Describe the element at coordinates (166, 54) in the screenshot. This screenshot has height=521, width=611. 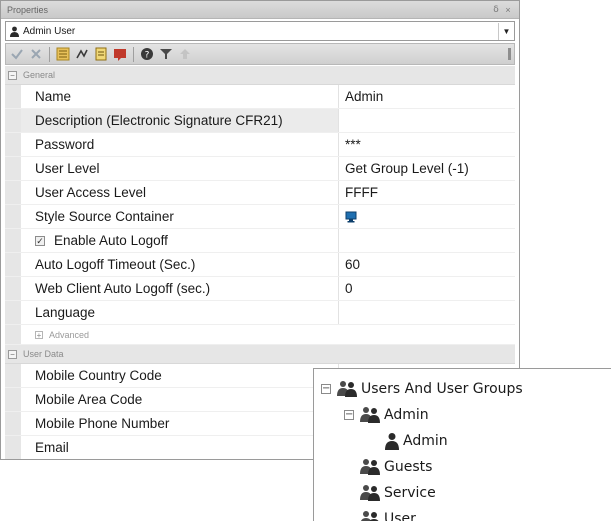
I see `filter-icon` at that location.